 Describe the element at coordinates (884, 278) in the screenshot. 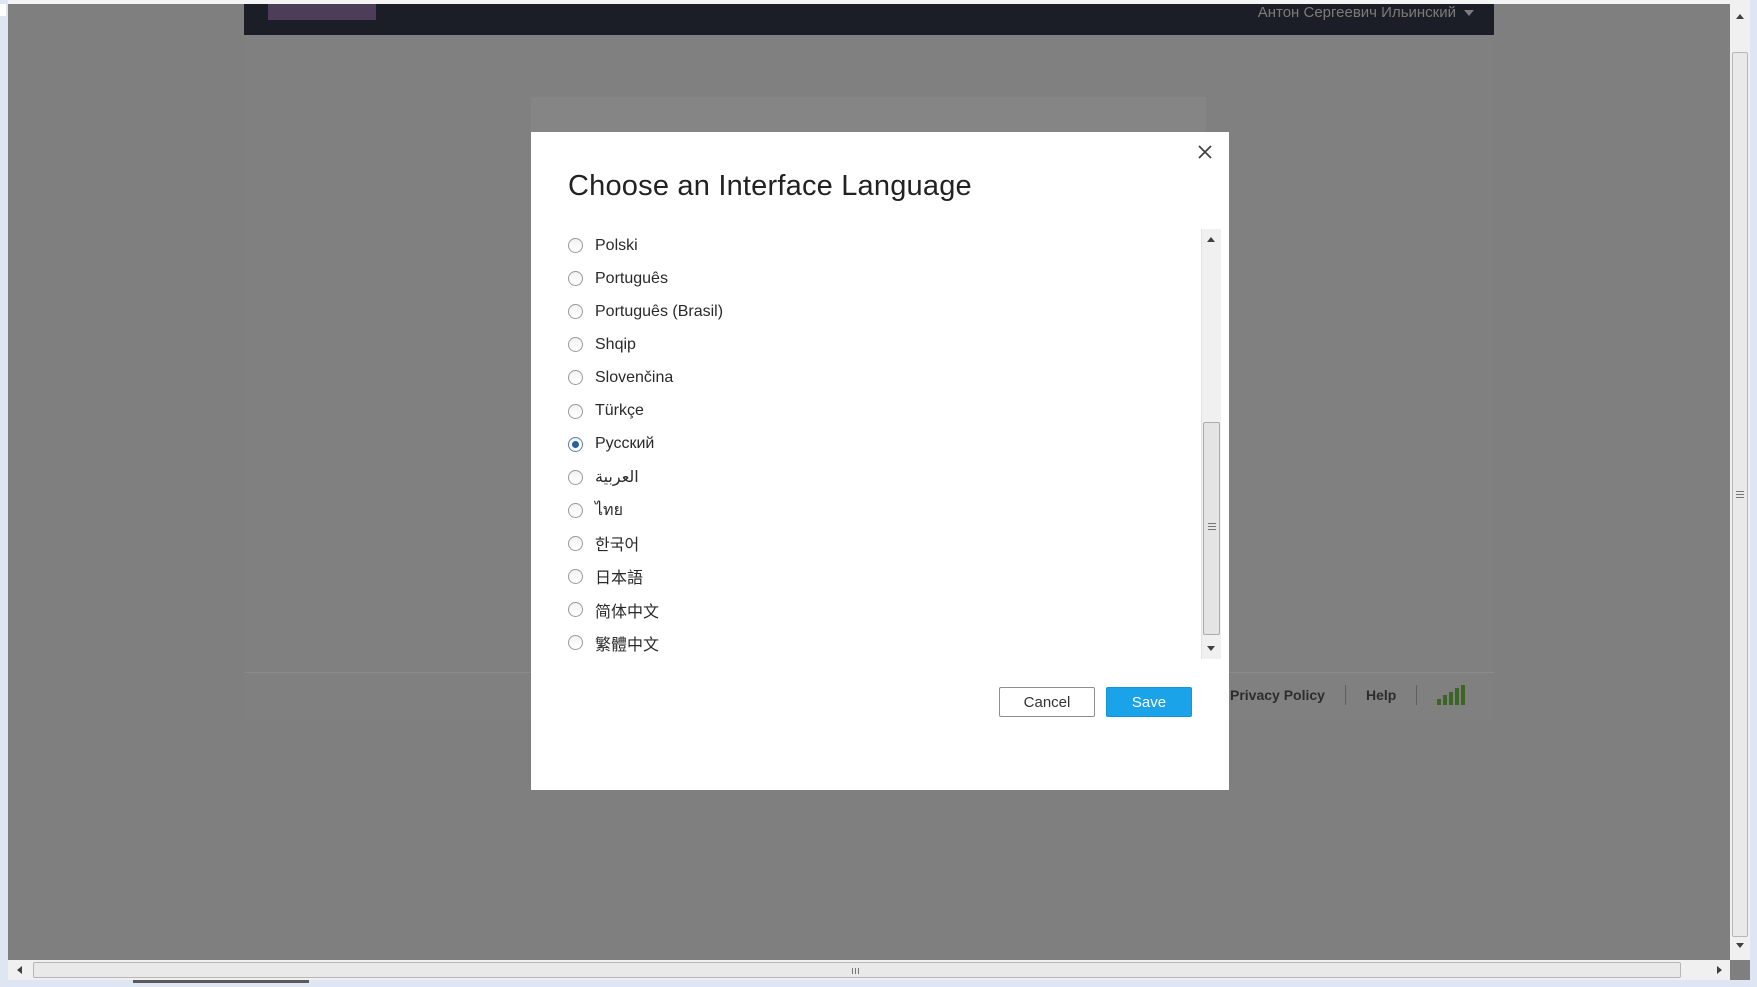

I see `language-option: Português` at that location.